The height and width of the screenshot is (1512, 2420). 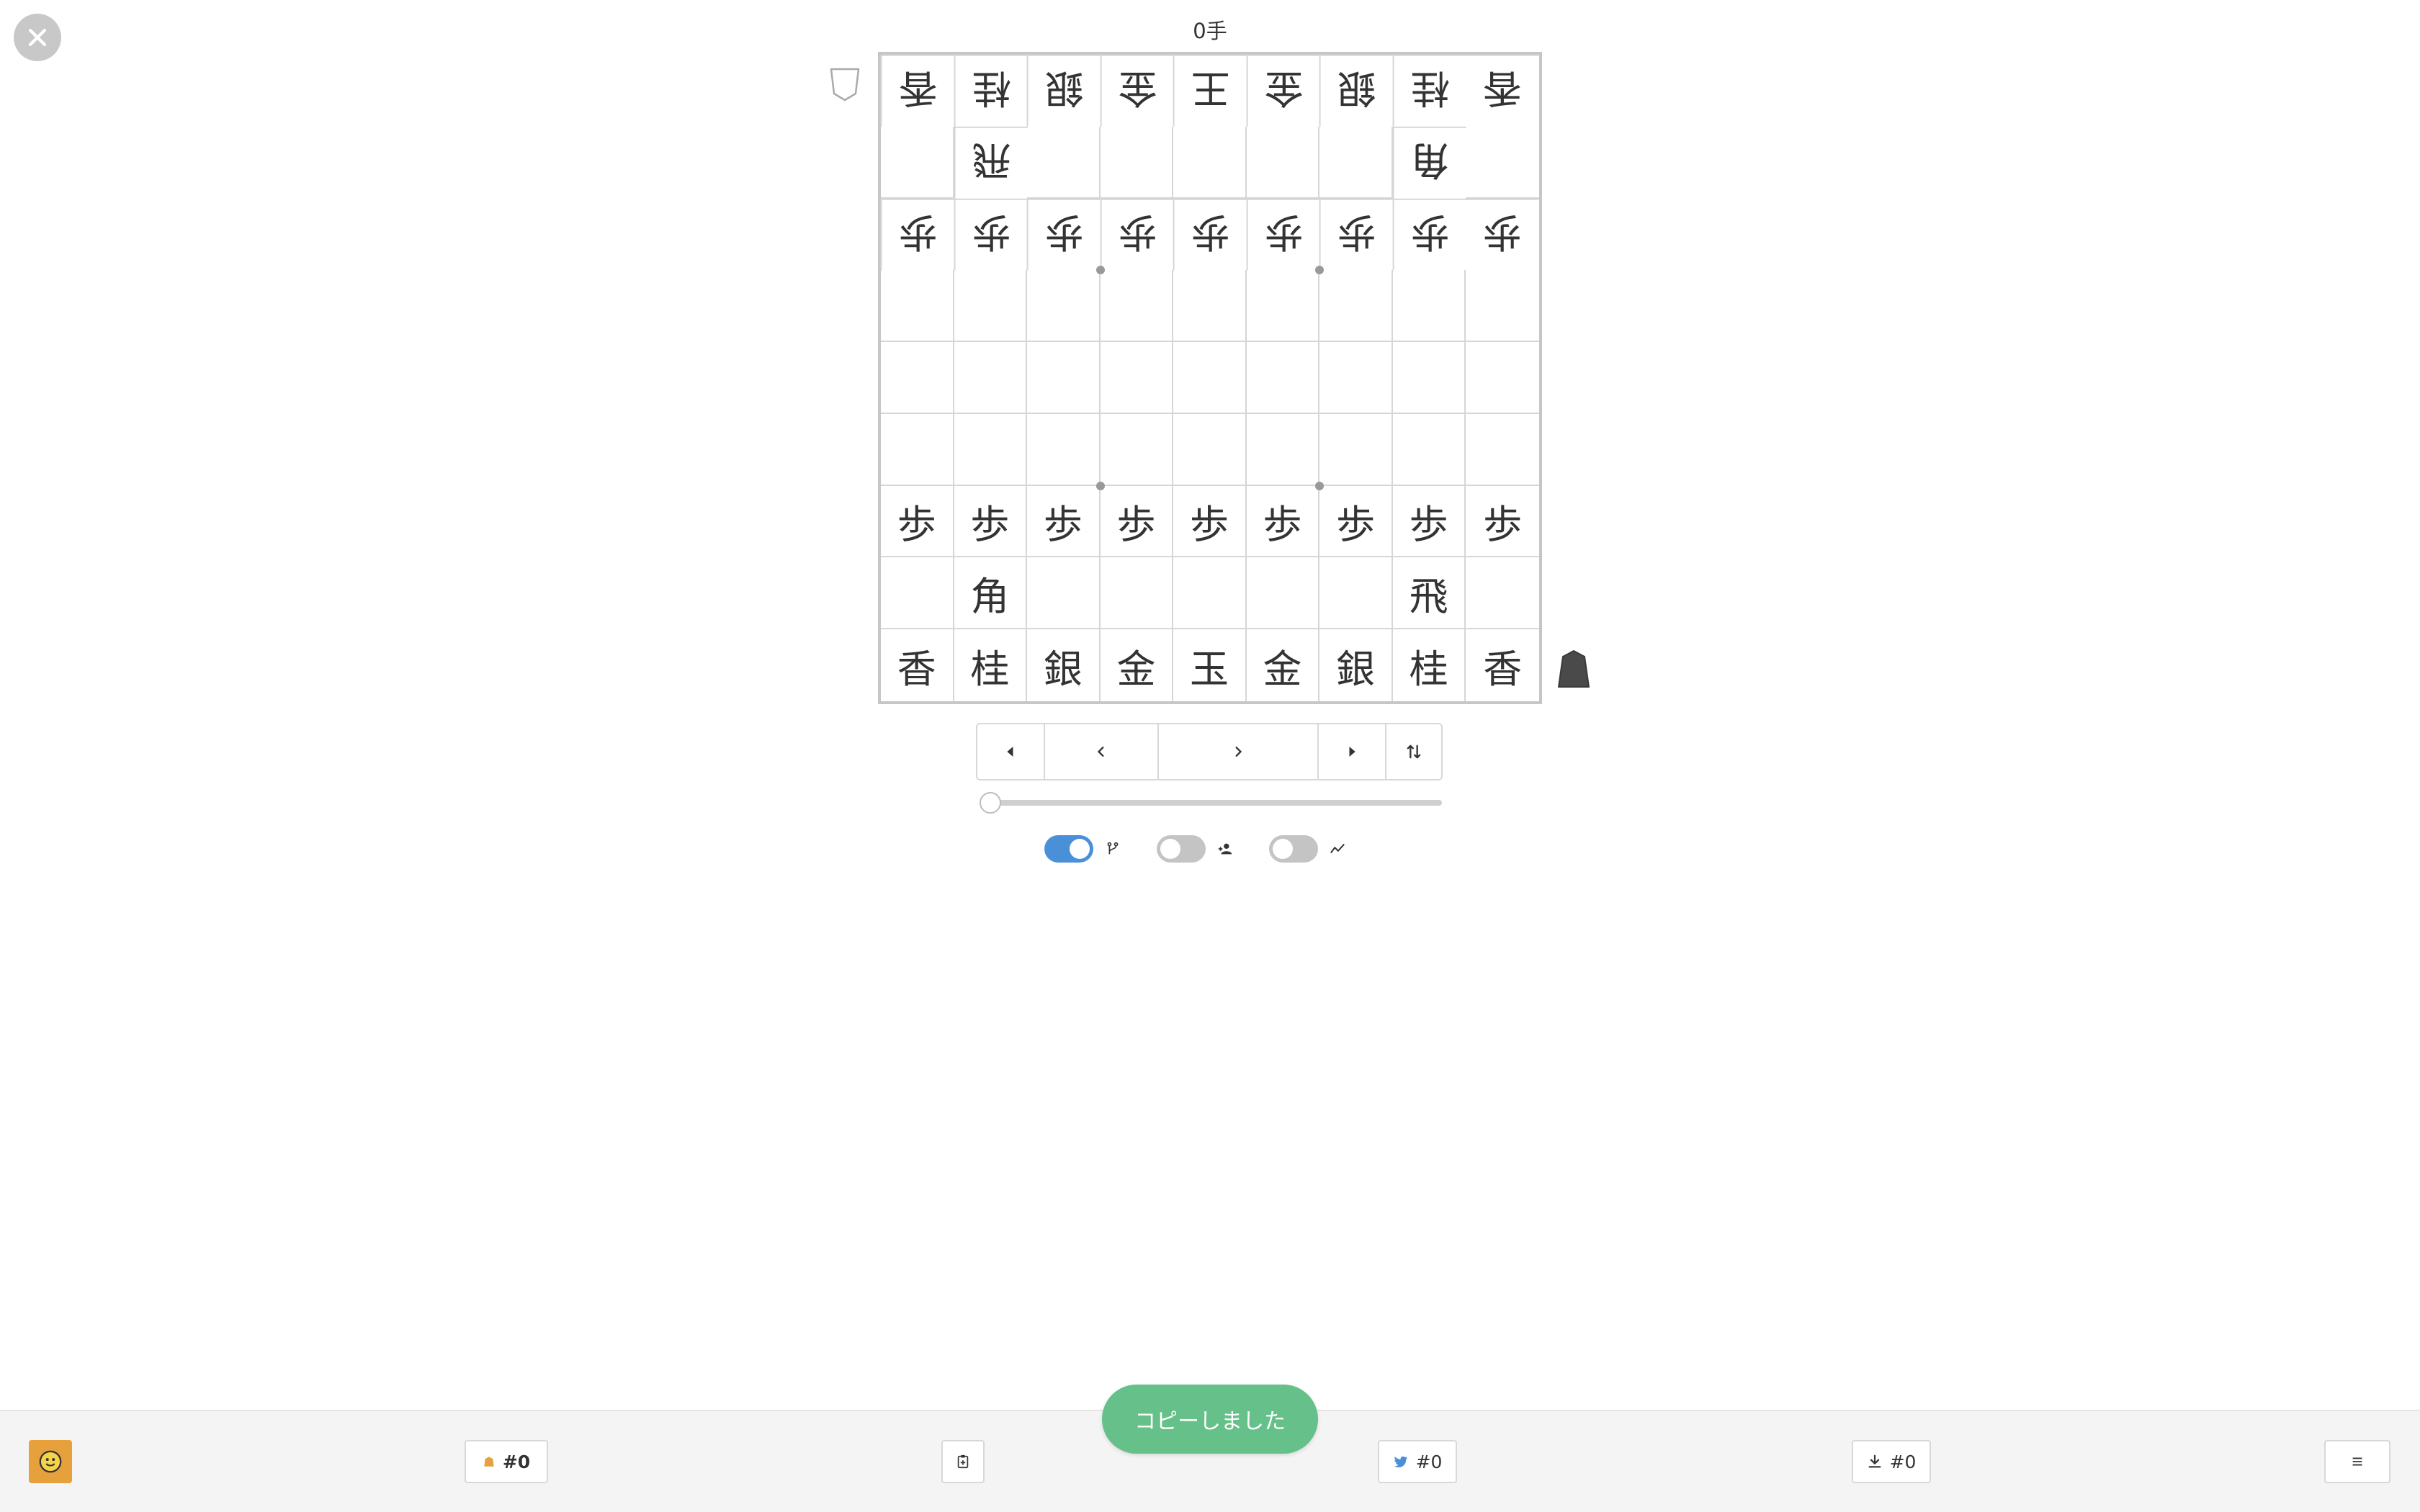 I want to click on prev-move-button, so click(x=1102, y=751).